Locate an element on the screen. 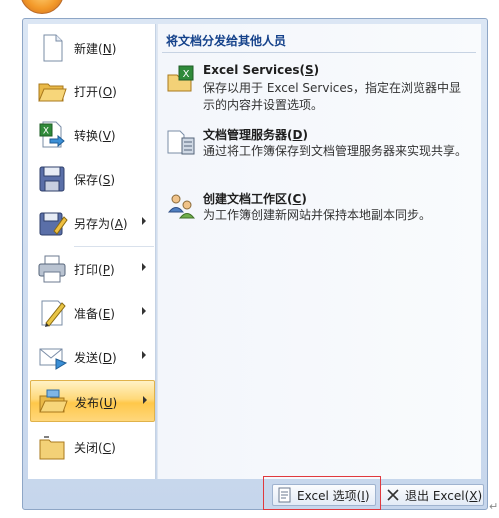  menu-item-save-as: 另存为(A) is located at coordinates (92, 223).